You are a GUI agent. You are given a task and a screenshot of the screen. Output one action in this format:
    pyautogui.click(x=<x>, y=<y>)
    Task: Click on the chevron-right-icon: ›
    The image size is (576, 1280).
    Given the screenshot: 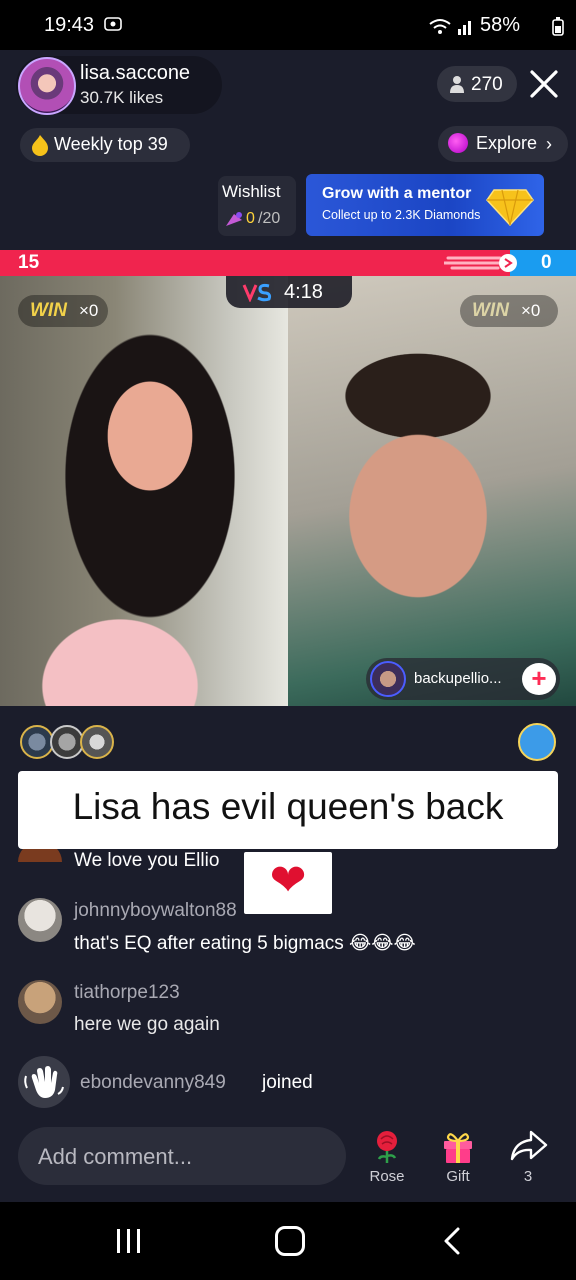 What is the action you would take?
    pyautogui.click(x=549, y=144)
    